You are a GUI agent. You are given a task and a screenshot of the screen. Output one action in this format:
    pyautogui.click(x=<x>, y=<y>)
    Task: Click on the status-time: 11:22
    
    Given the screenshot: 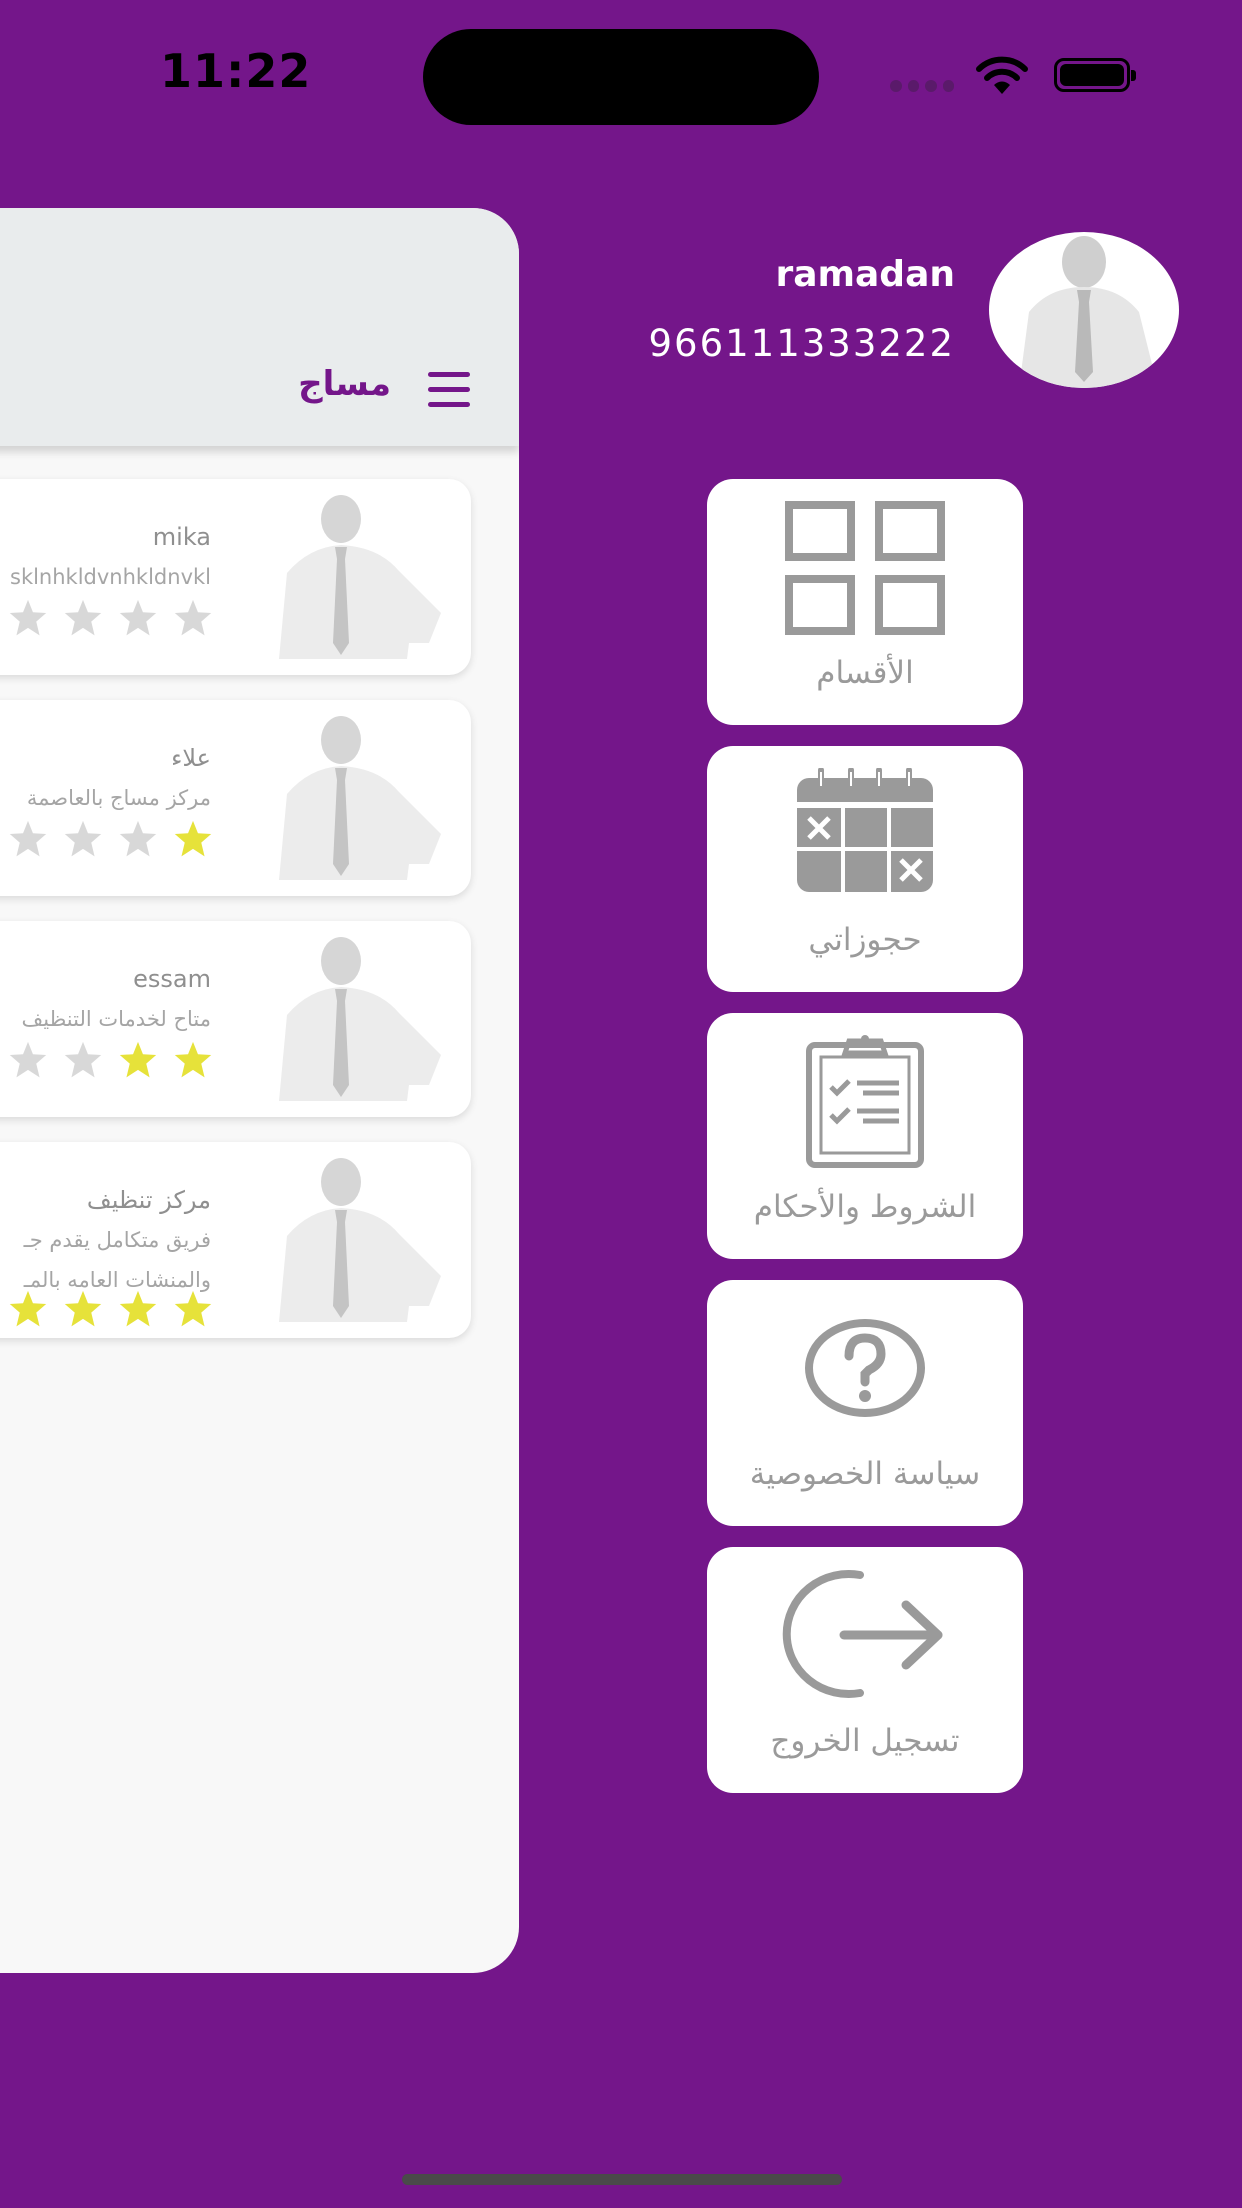 What is the action you would take?
    pyautogui.click(x=236, y=71)
    